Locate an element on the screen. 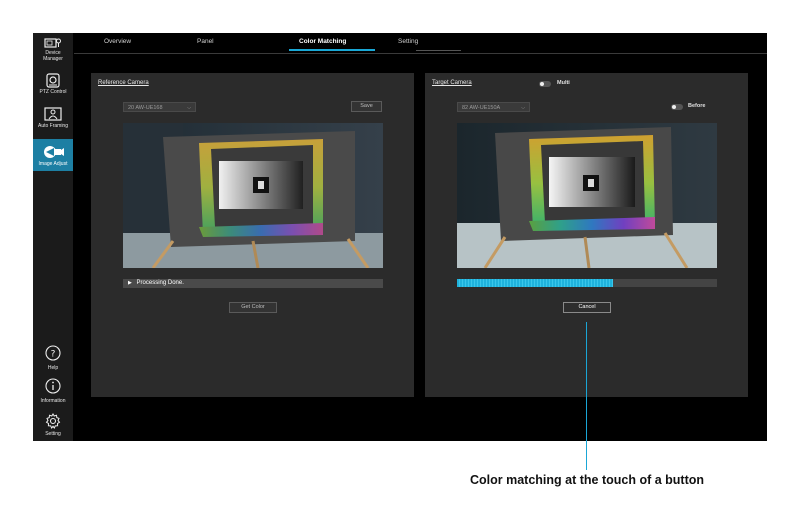  sidebar-item-auto-framing: Auto Framing is located at coordinates (53, 121).